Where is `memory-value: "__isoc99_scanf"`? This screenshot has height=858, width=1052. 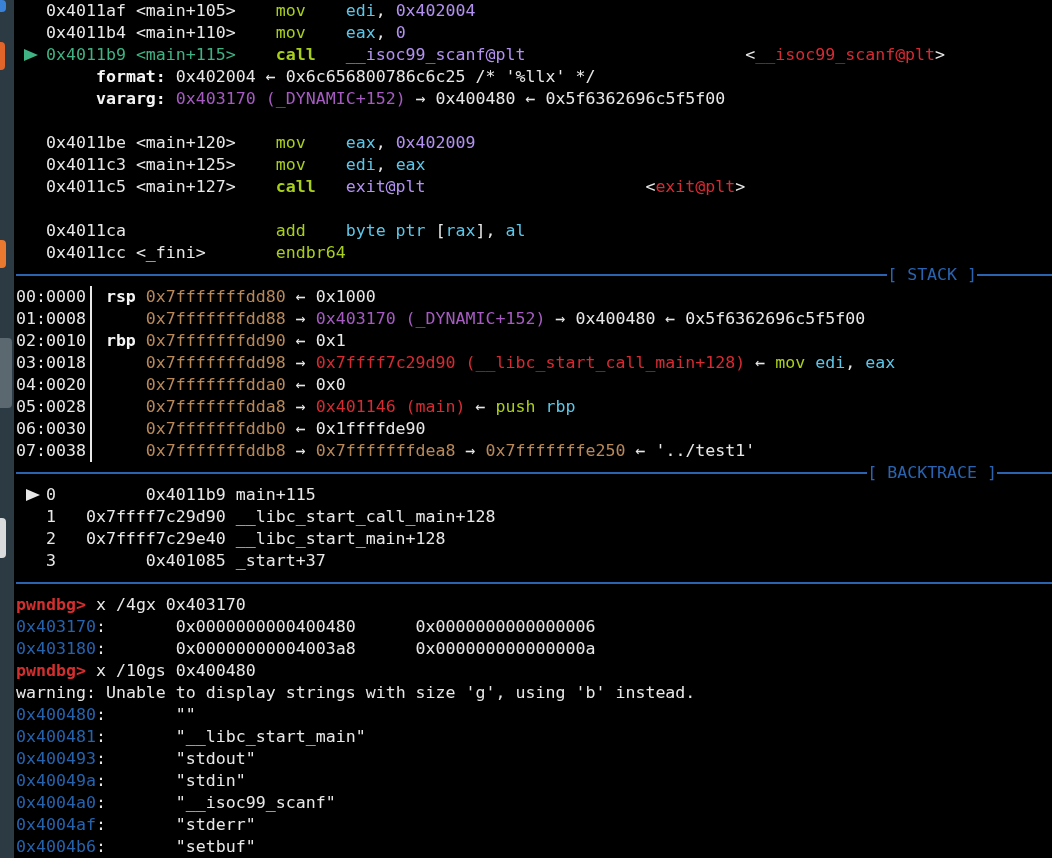 memory-value: "__isoc99_scanf" is located at coordinates (256, 803).